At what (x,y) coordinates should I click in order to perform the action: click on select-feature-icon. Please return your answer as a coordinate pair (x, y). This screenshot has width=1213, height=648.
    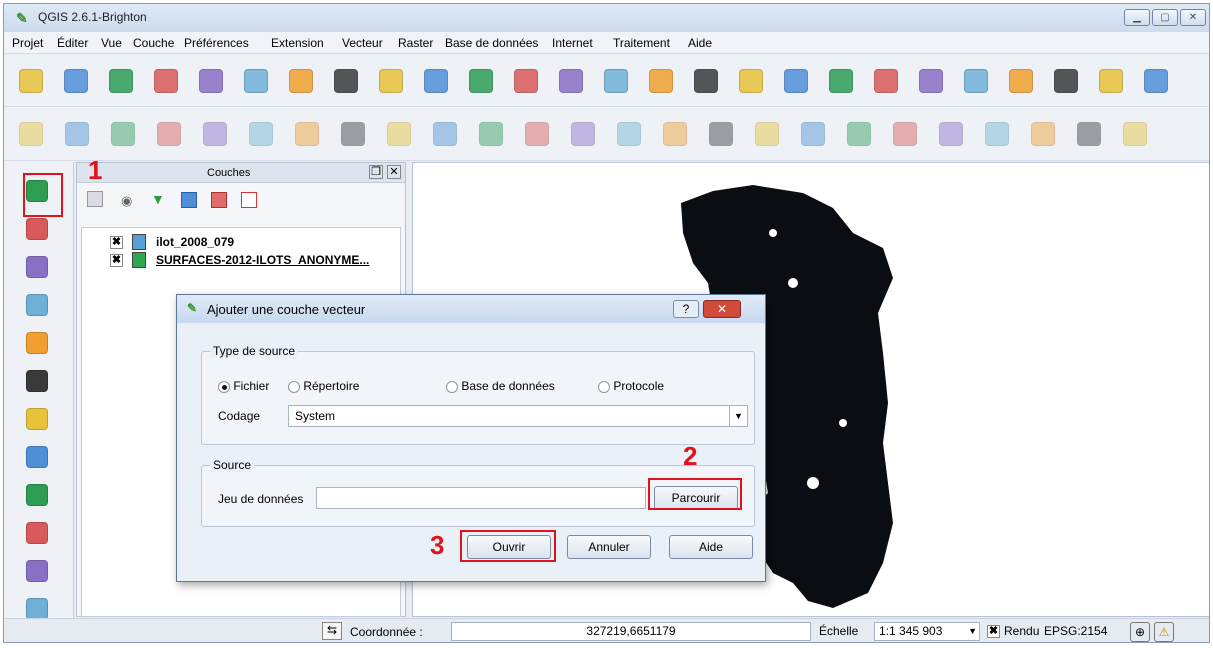
    Looking at the image, I should click on (931, 81).